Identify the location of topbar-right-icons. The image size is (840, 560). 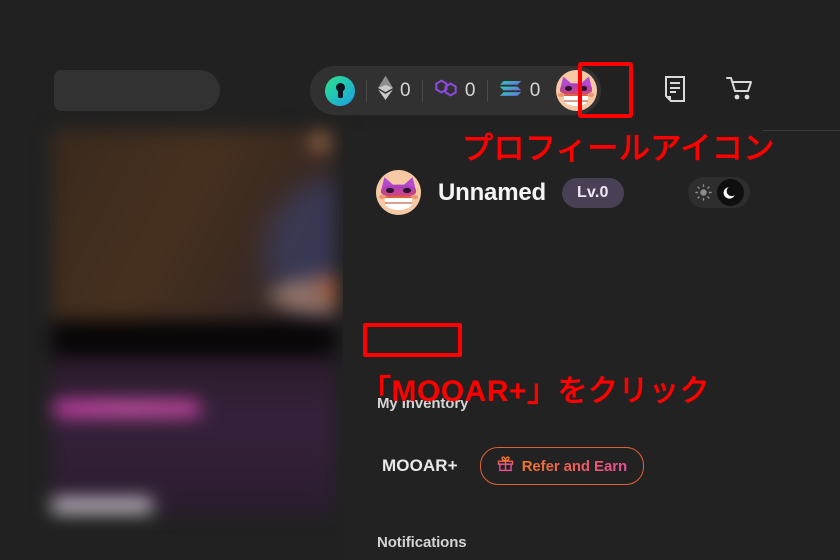
(707, 91).